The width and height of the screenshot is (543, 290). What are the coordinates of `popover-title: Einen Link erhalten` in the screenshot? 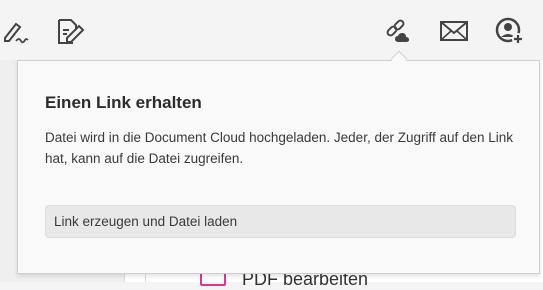 It's located at (123, 102).